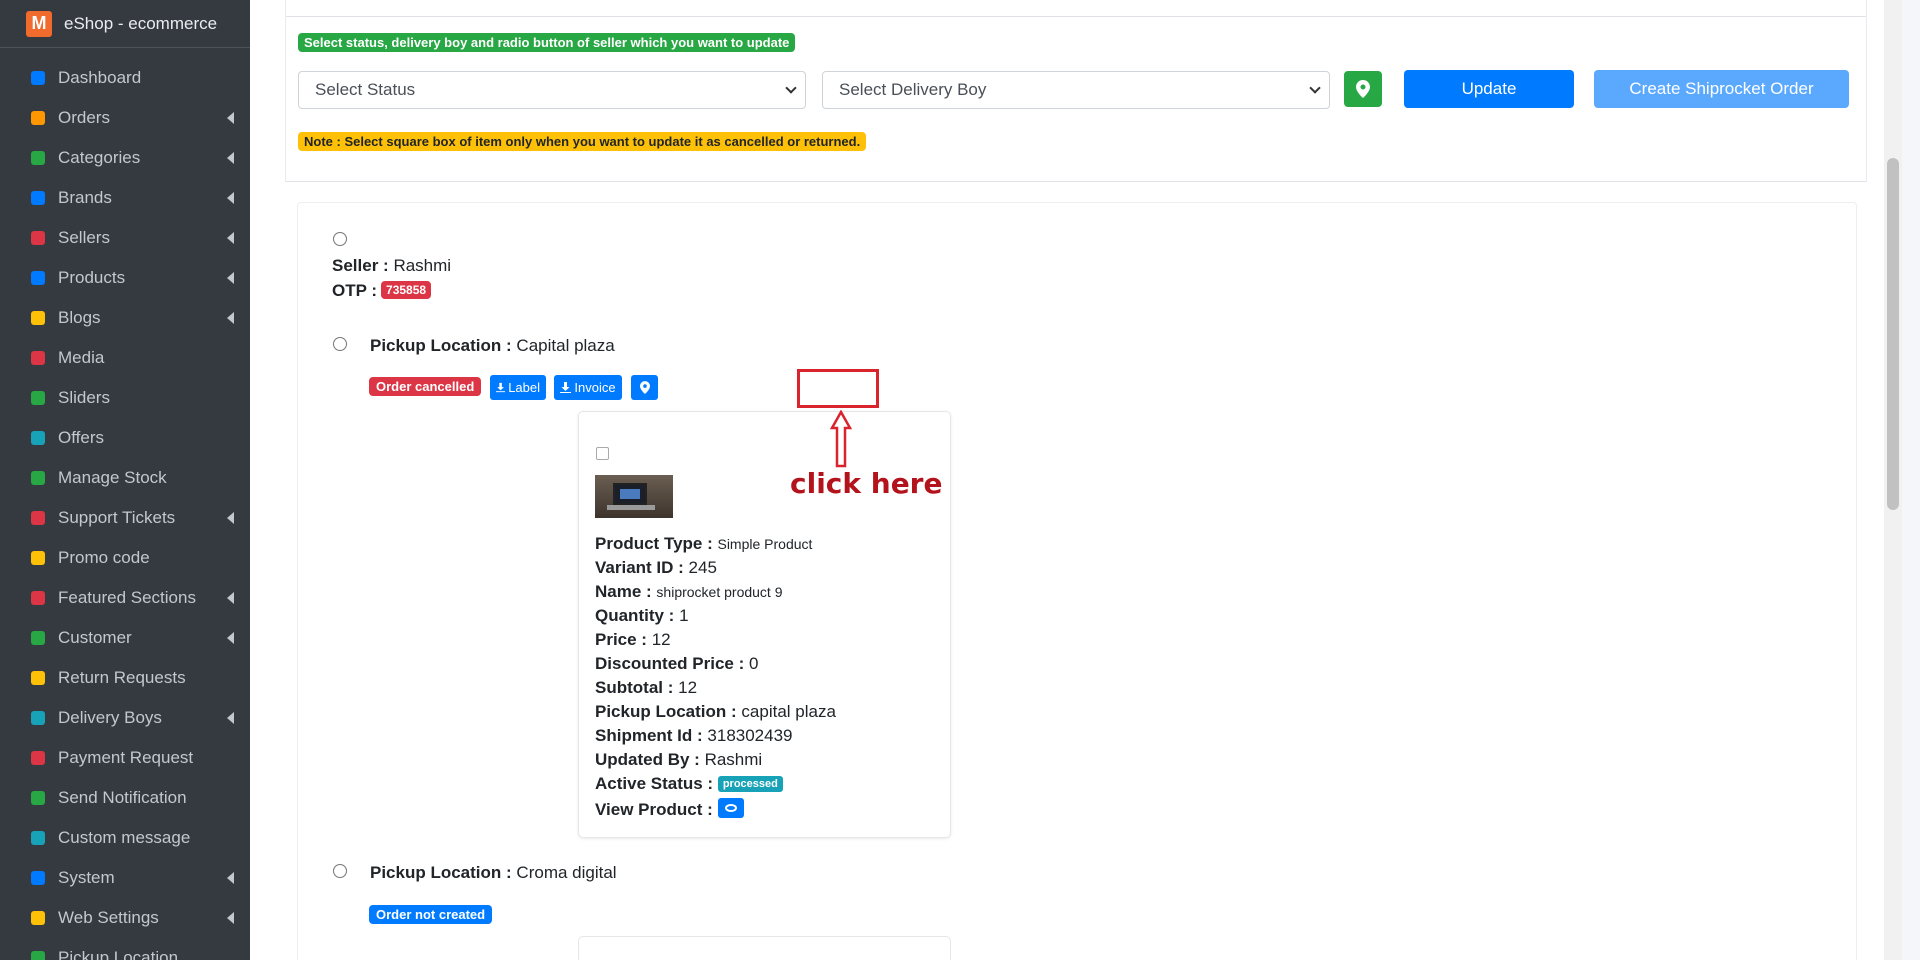 This screenshot has height=960, width=1920. What do you see at coordinates (422, 265) in the screenshot?
I see `seller-name: Rashmi` at bounding box center [422, 265].